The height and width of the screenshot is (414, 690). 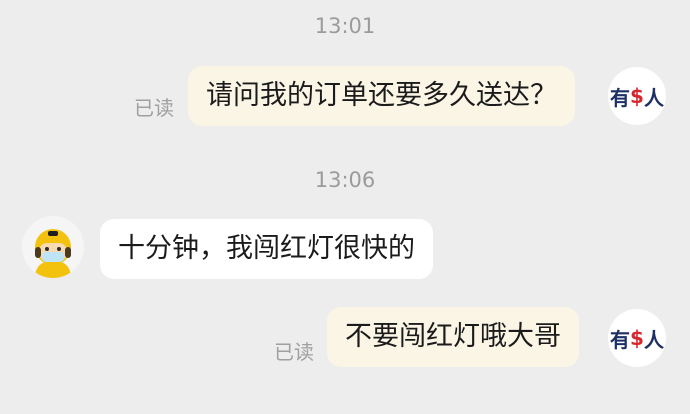 I want to click on delivery-rider-icon, so click(x=53, y=247).